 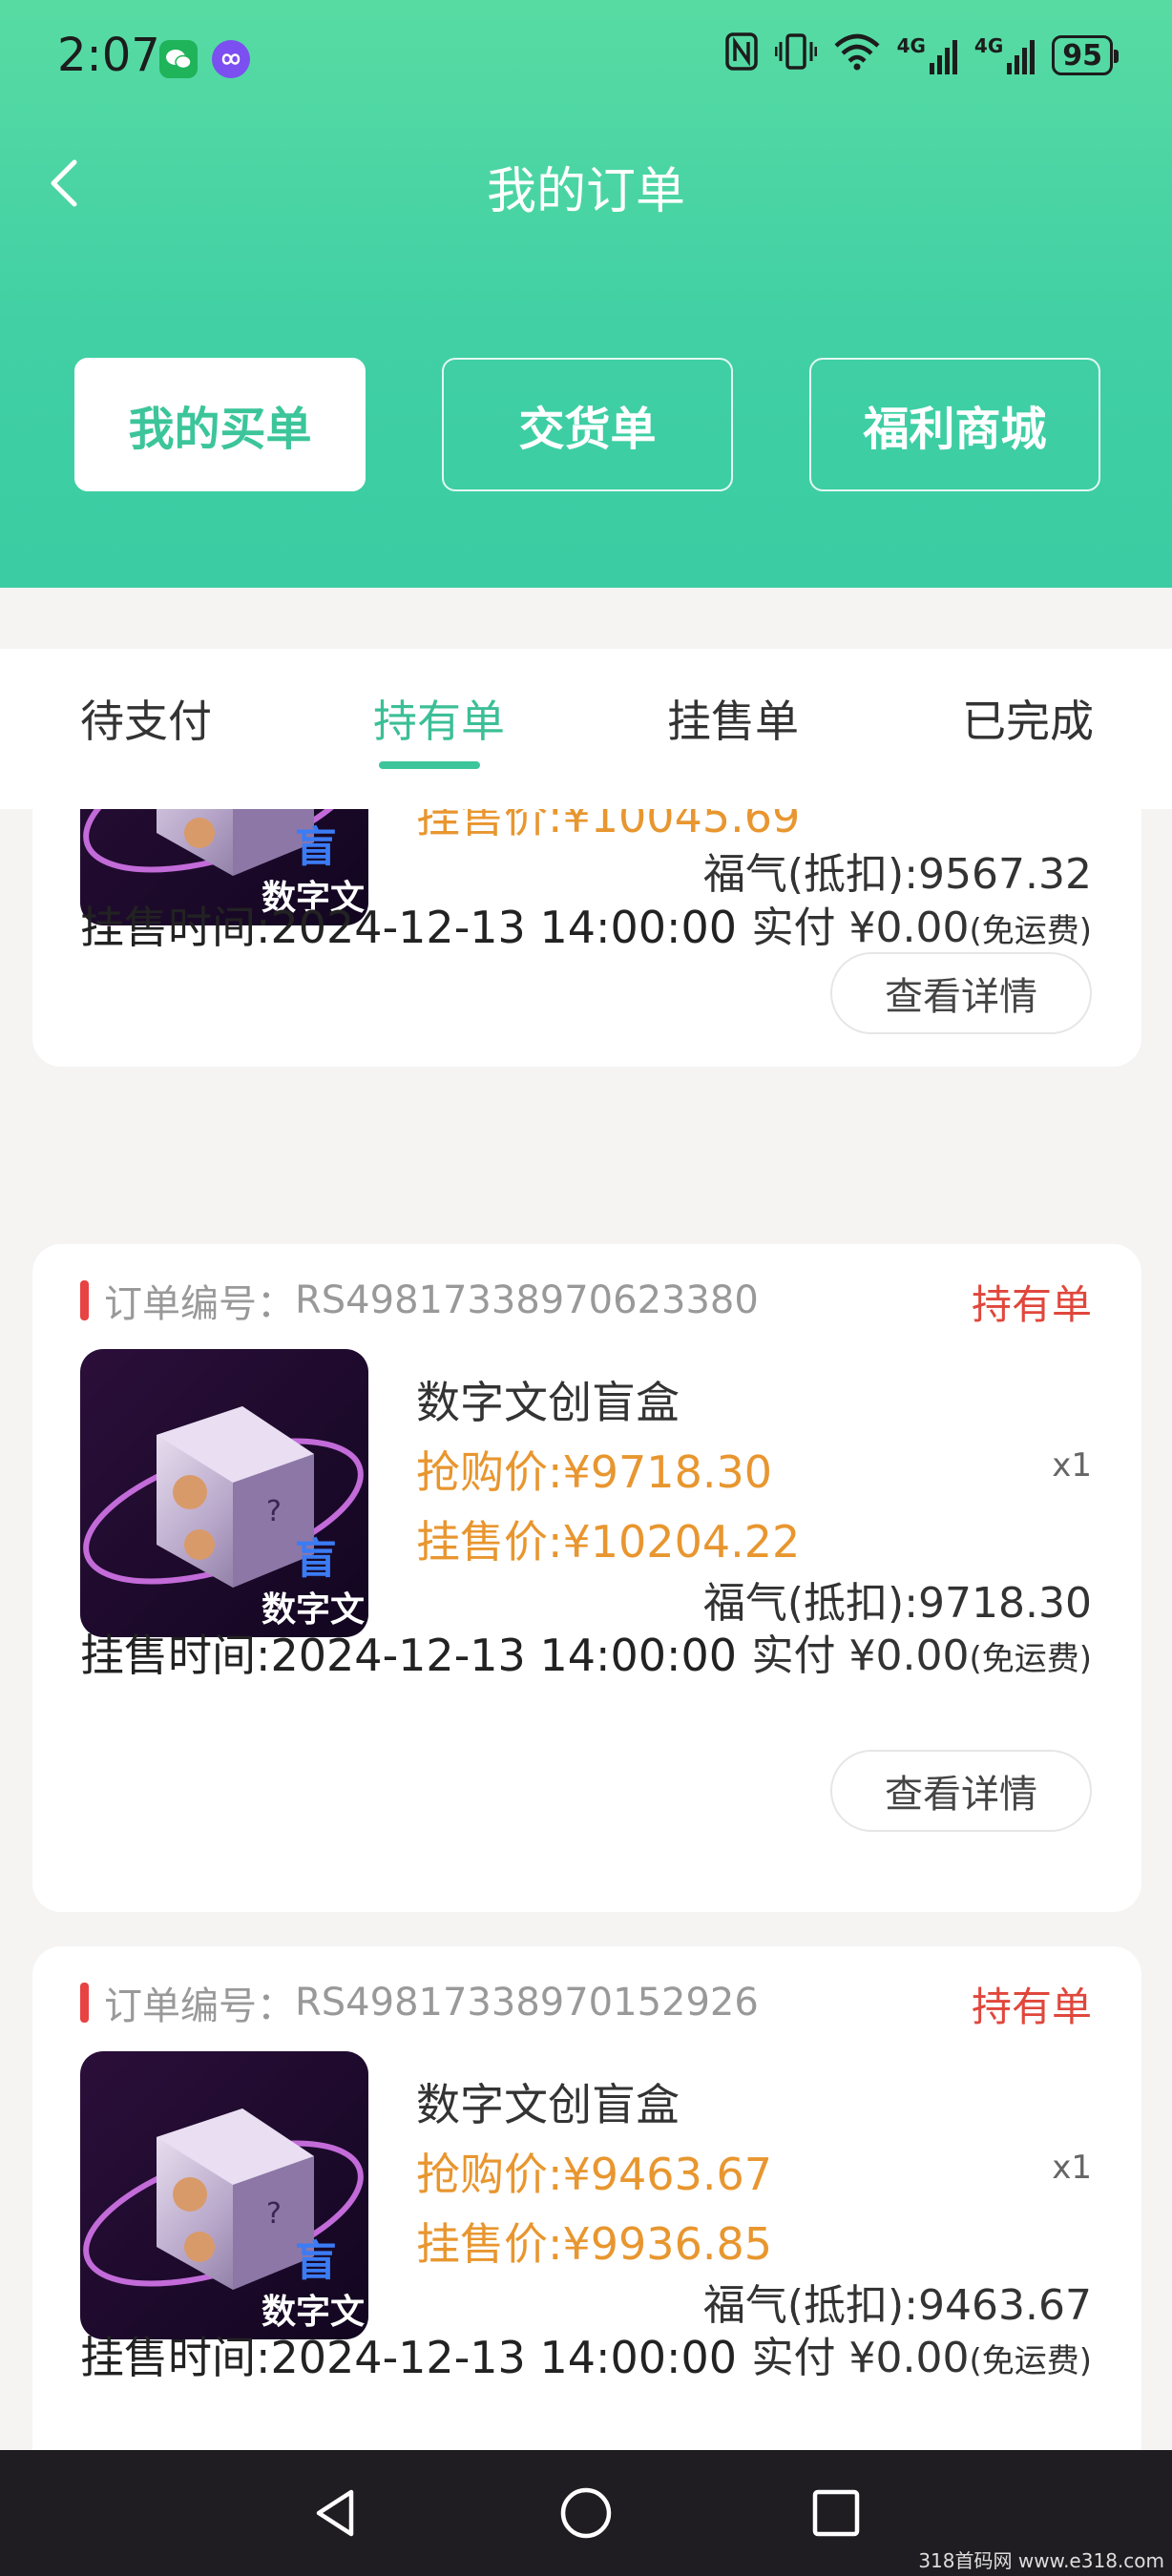 I want to click on home-circle-icon, so click(x=586, y=2513).